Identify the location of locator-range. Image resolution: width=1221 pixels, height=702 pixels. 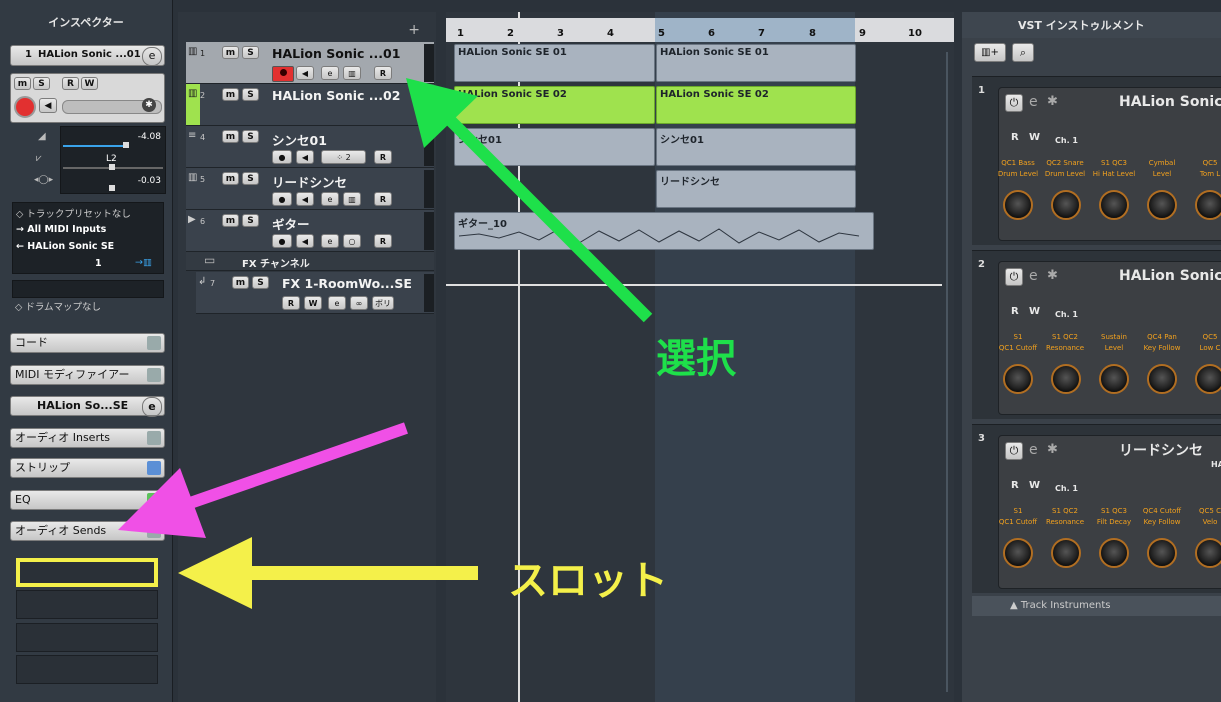
(755, 30).